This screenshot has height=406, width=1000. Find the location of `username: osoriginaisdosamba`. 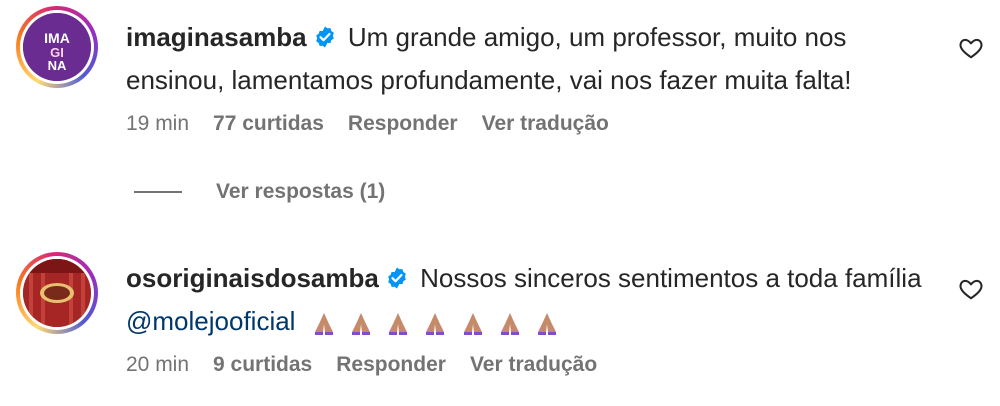

username: osoriginaisdosamba is located at coordinates (252, 278).